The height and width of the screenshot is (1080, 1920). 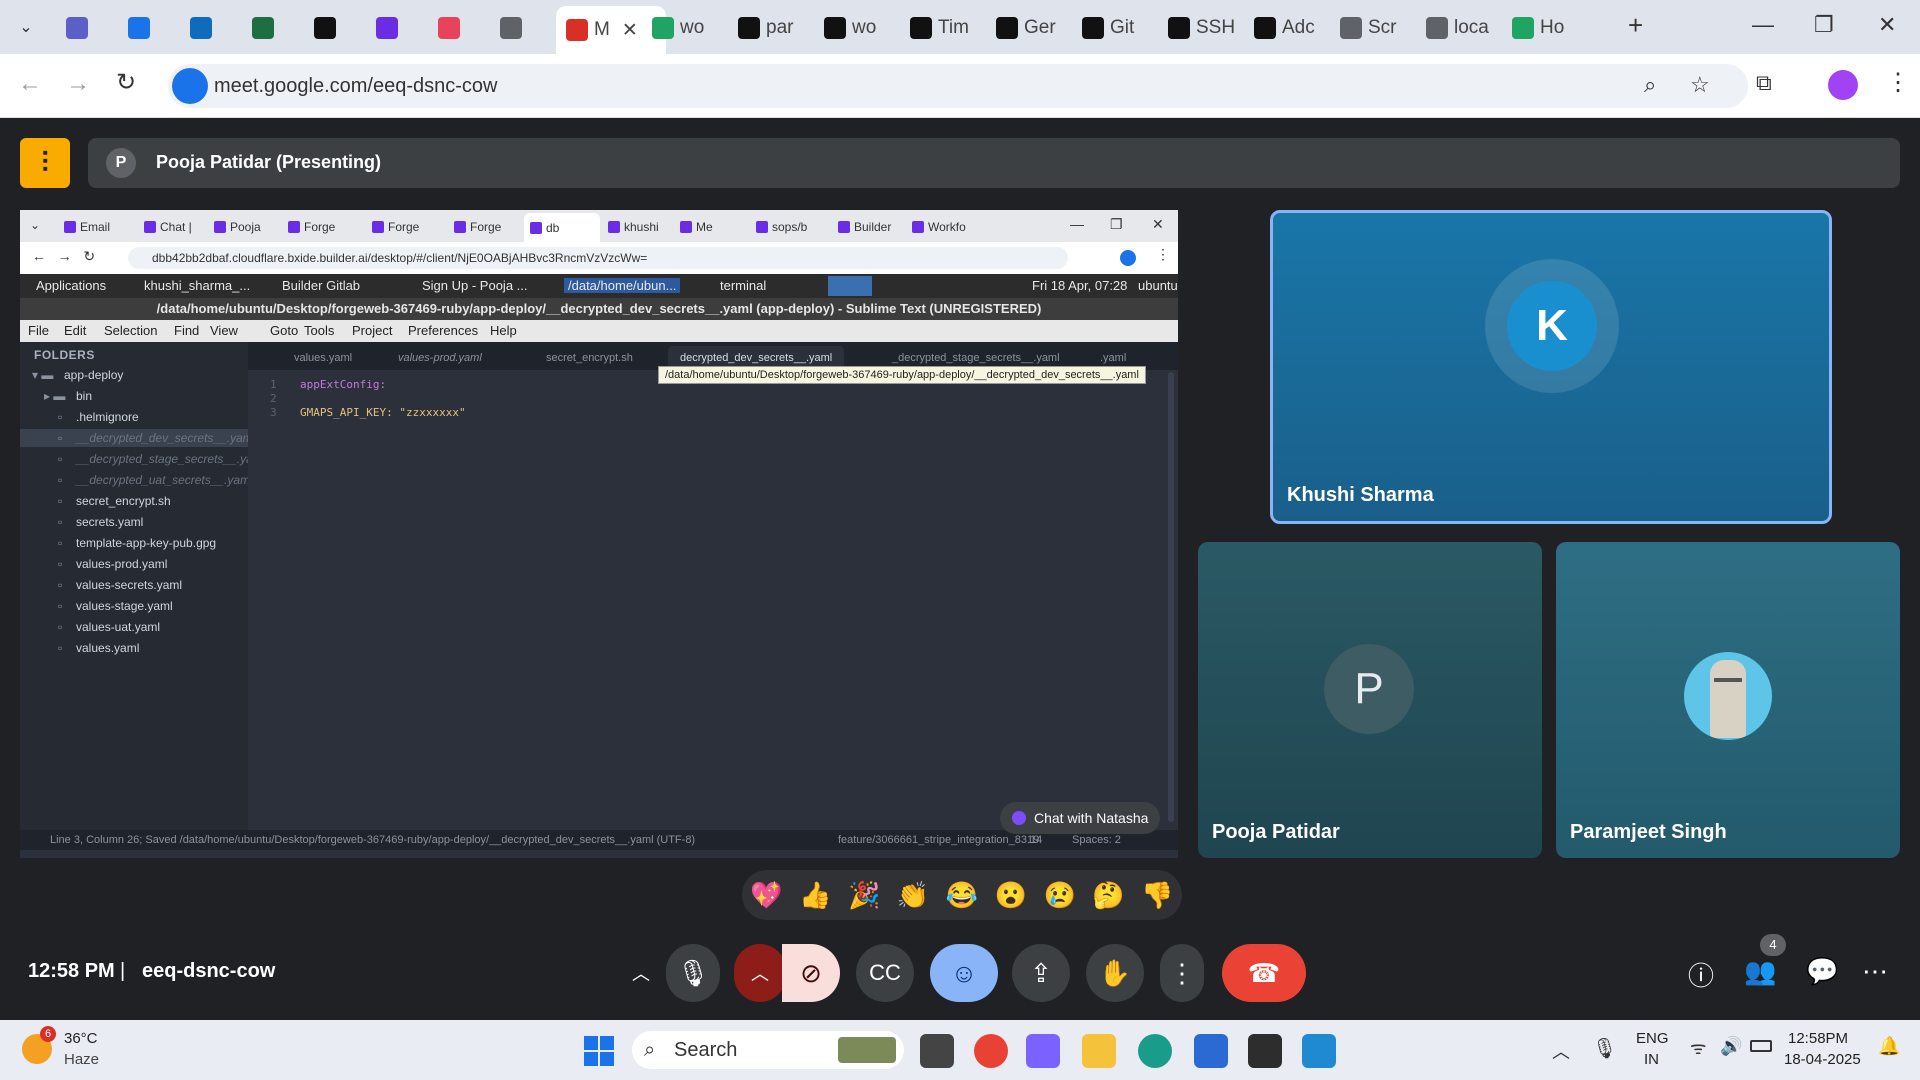 I want to click on reaction-emoji: 😂, so click(x=962, y=895).